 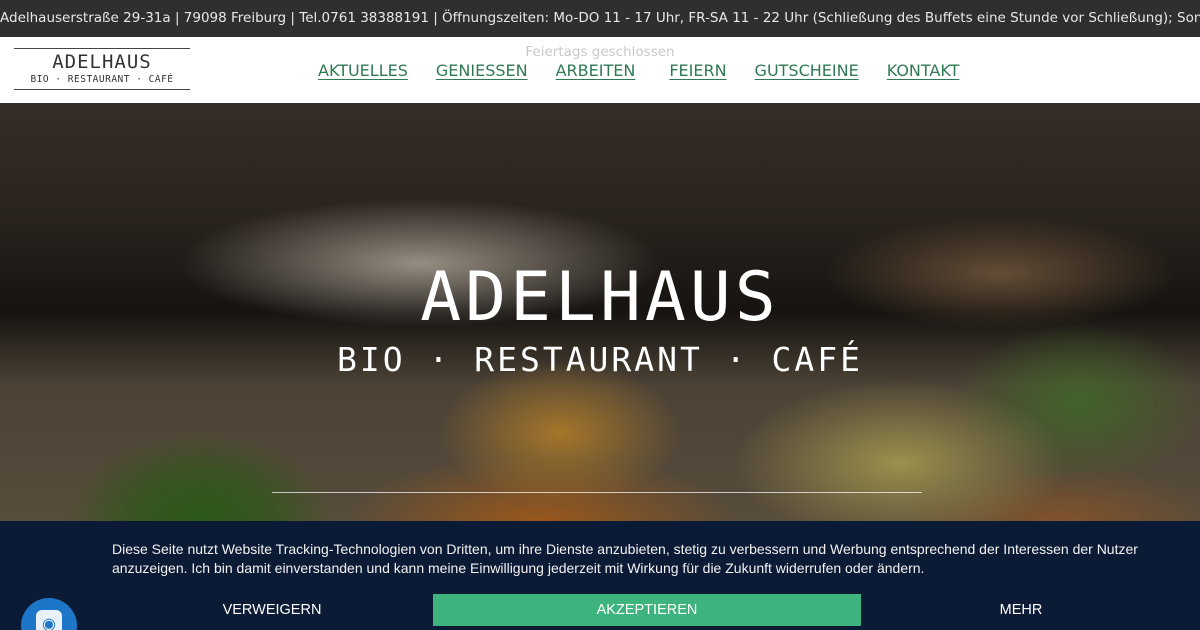 What do you see at coordinates (697, 70) in the screenshot?
I see `nav-item-feiern: FEIERN` at bounding box center [697, 70].